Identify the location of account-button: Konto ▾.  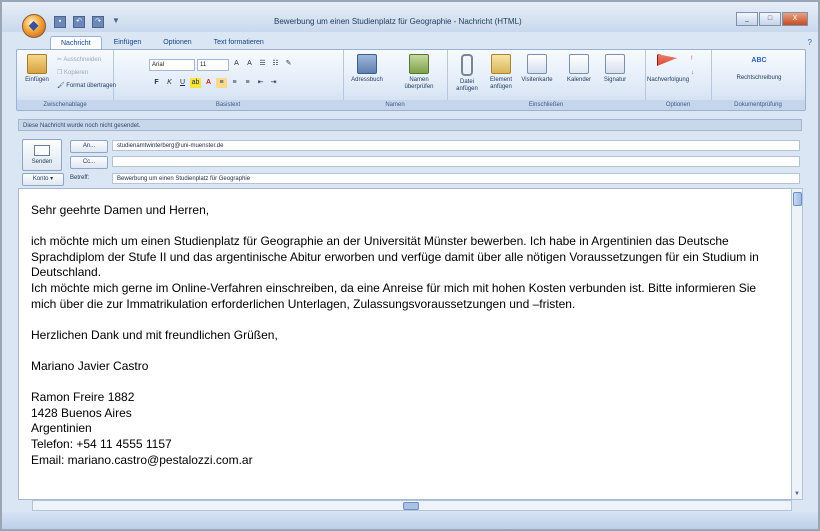
(43, 179).